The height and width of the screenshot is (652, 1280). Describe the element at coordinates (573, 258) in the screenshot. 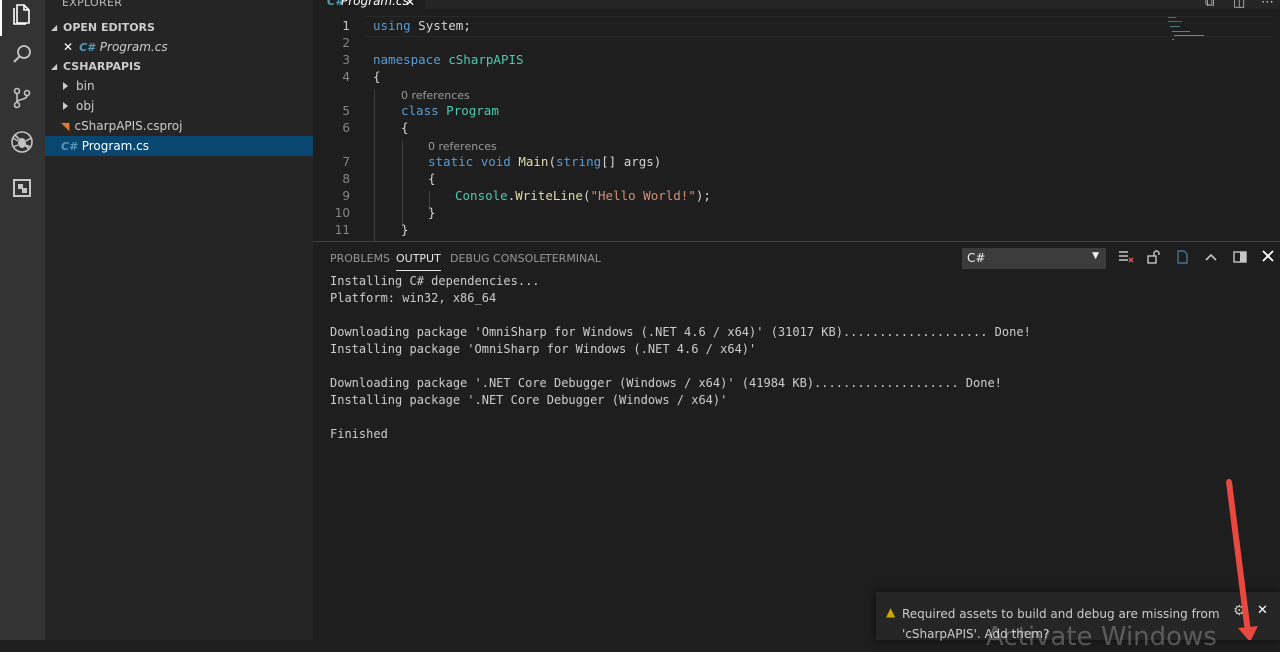

I see `tab-terminal: TERMINAL` at that location.